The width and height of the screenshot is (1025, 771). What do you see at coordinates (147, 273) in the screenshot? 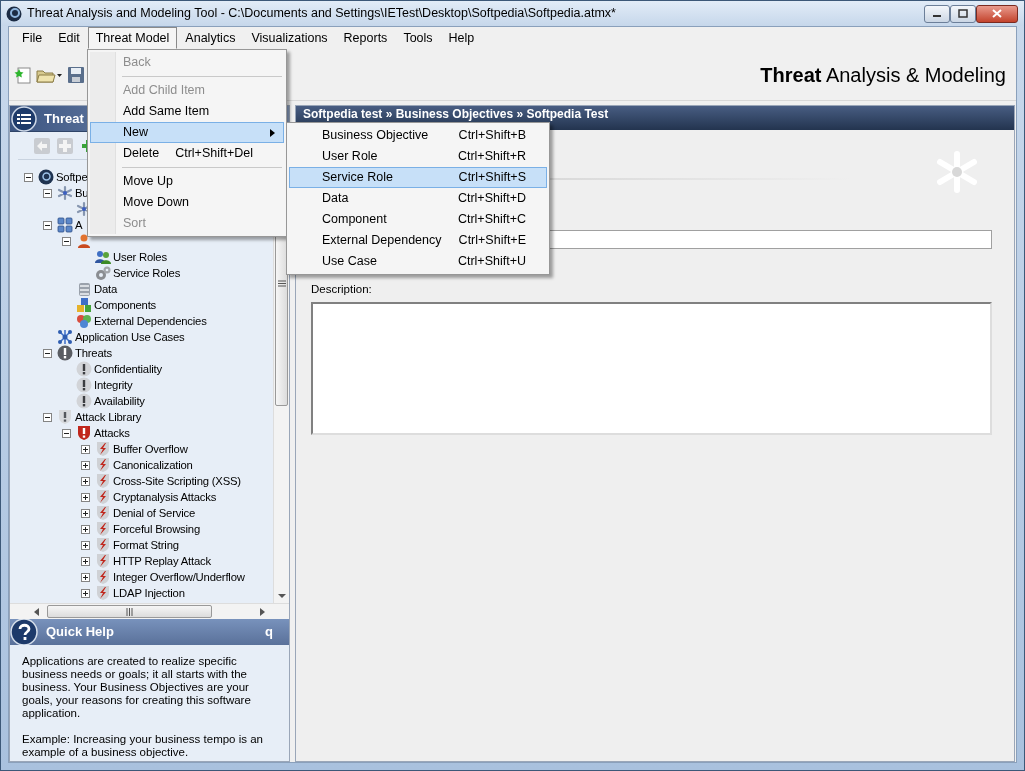
I see `tree-item: Service Roles` at bounding box center [147, 273].